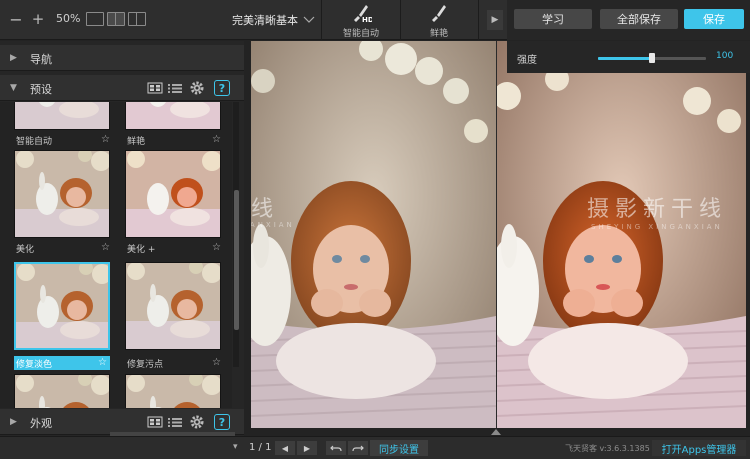  I want to click on preset-label: 美化, so click(25, 250).